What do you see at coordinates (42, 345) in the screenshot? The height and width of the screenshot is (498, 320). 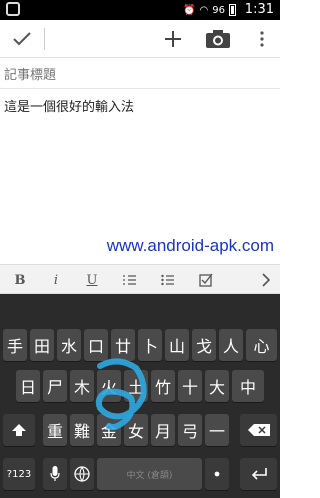 I see `key-field: 田` at bounding box center [42, 345].